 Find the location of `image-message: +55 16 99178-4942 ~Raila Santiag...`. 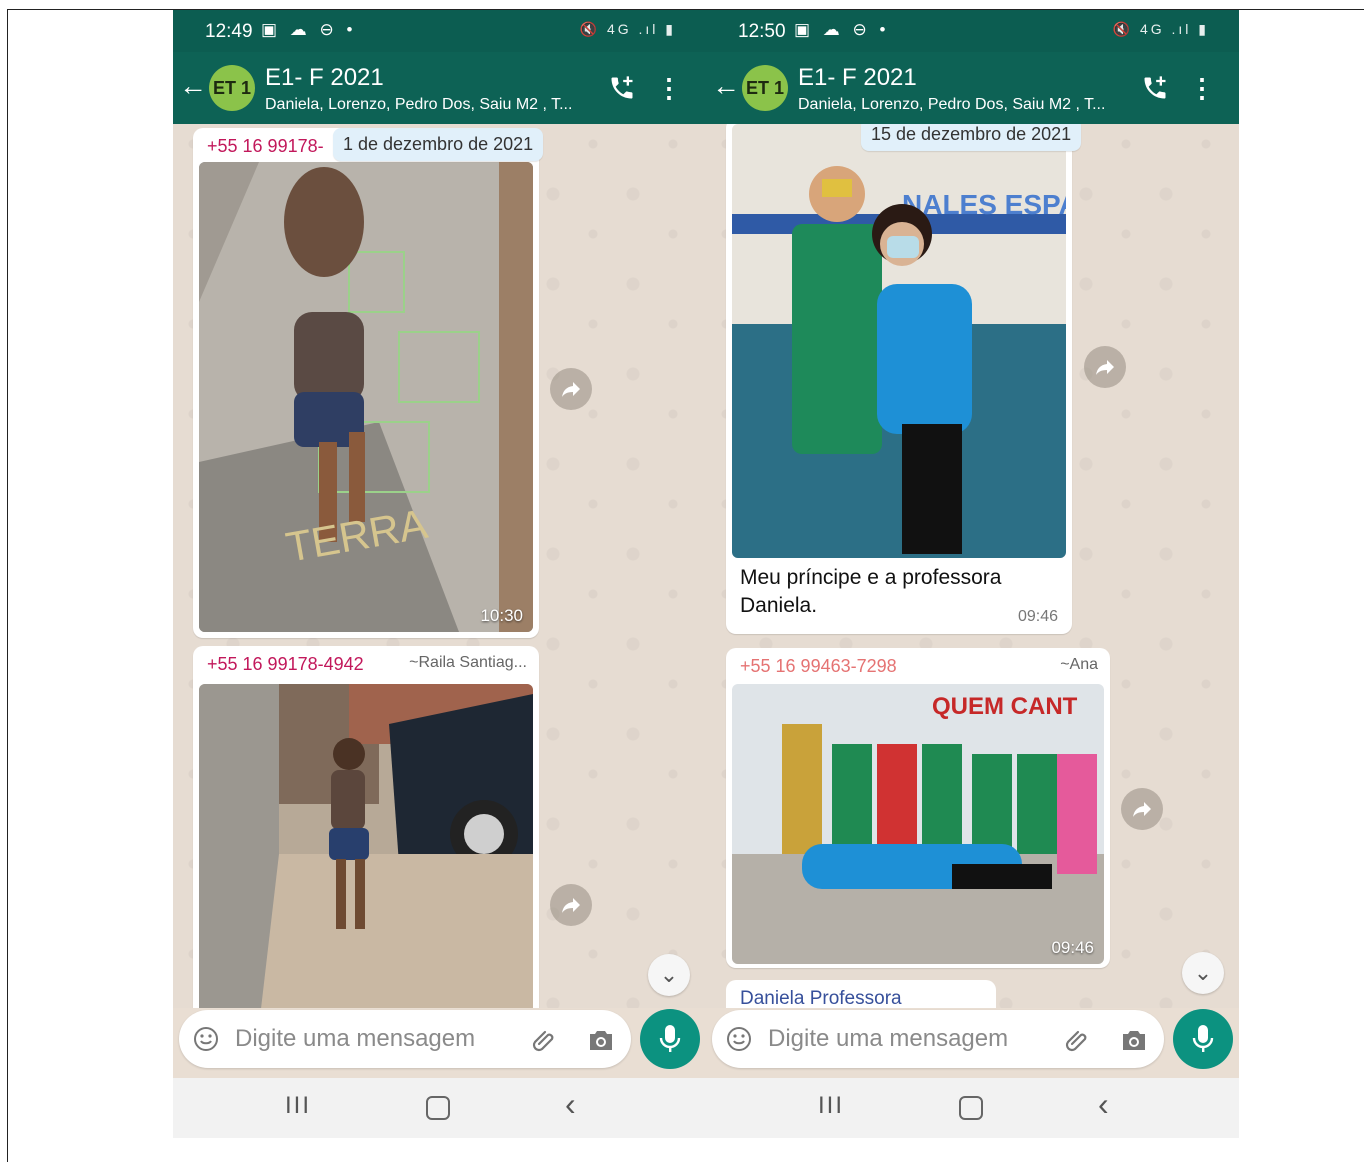

image-message: +55 16 99178-4942 ~Raila Santiag... is located at coordinates (366, 827).